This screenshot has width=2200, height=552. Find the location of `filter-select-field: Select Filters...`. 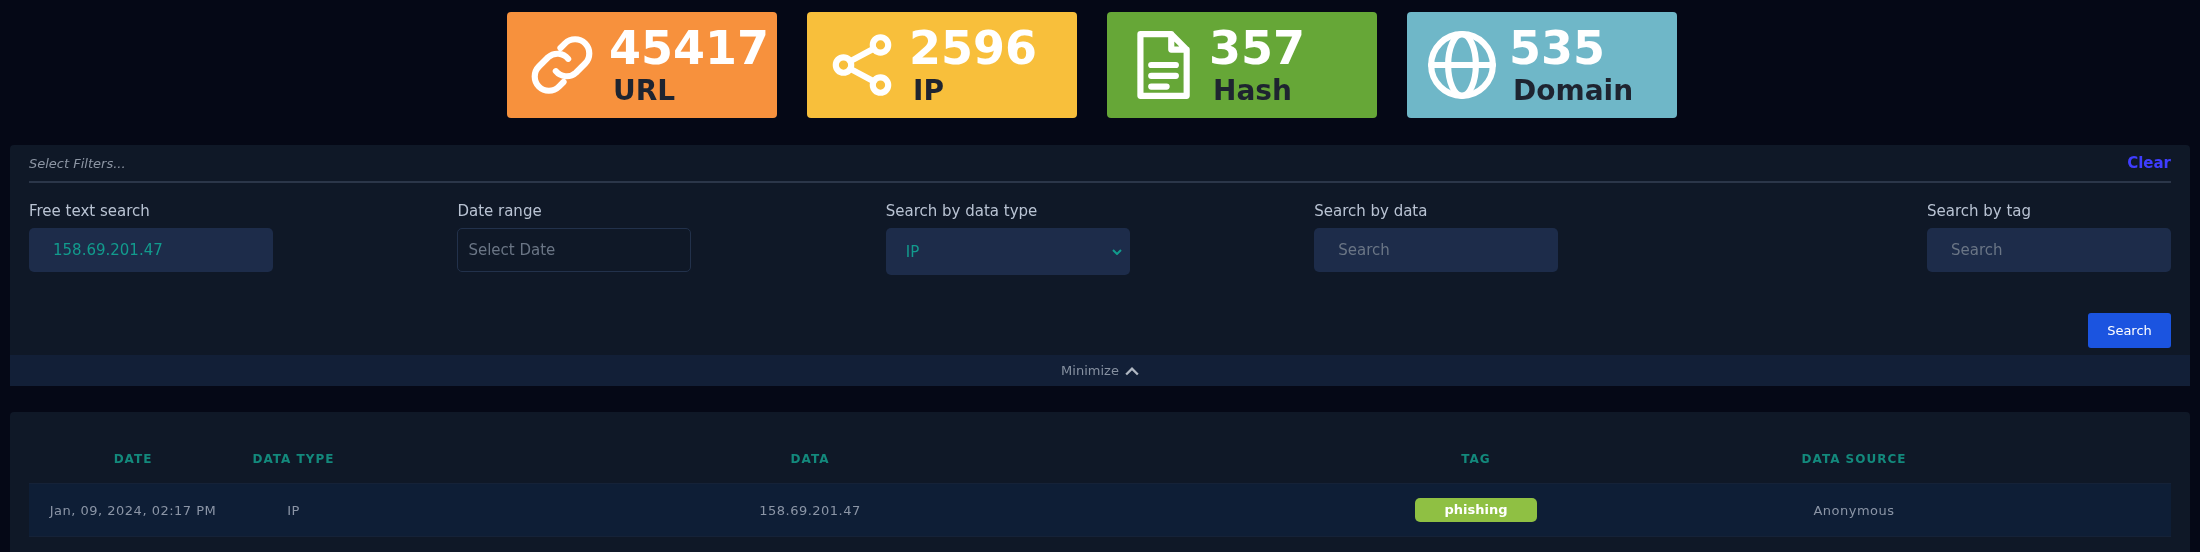

filter-select-field: Select Filters... is located at coordinates (1078, 163).